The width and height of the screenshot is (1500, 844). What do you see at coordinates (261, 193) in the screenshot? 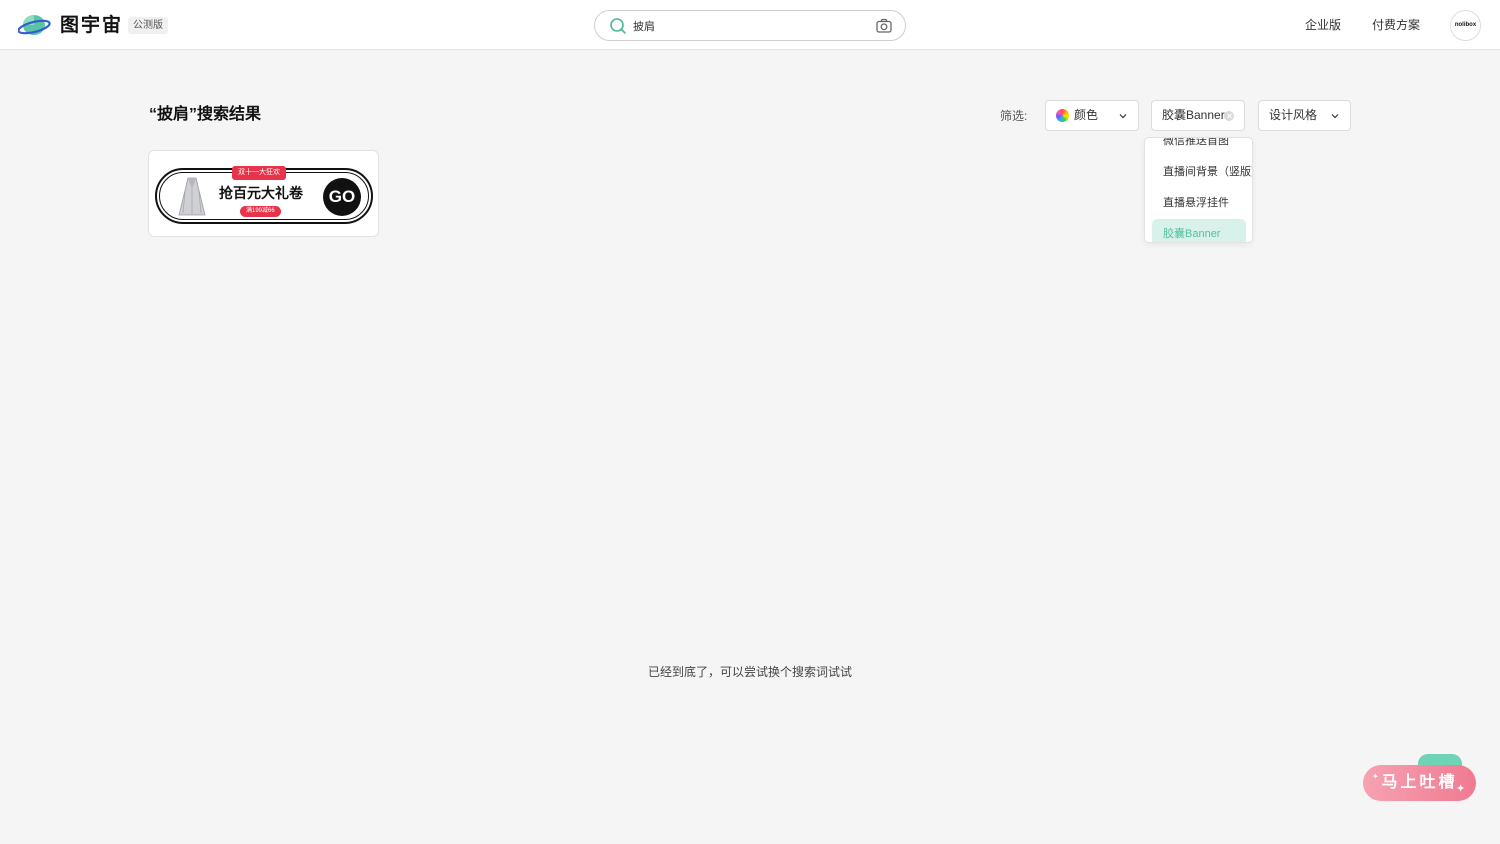
I see `banner-title: 抢百元大礼卷` at bounding box center [261, 193].